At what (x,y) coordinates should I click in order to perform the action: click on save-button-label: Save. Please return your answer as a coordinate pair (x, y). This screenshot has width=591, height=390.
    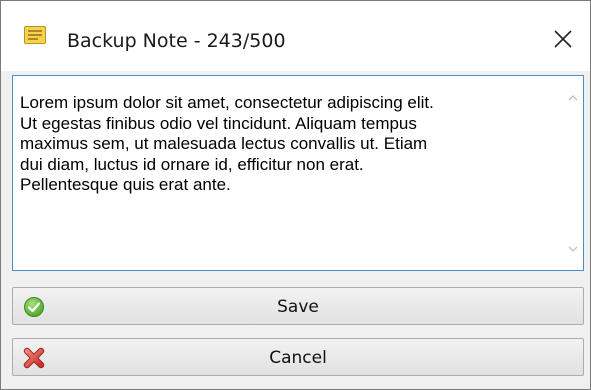
    Looking at the image, I should click on (298, 307).